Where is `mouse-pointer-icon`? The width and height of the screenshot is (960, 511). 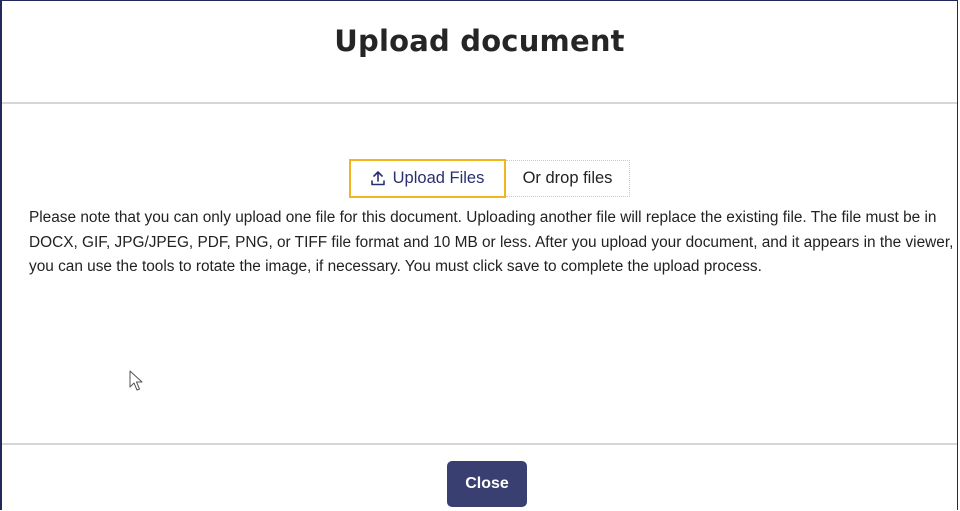
mouse-pointer-icon is located at coordinates (136, 380).